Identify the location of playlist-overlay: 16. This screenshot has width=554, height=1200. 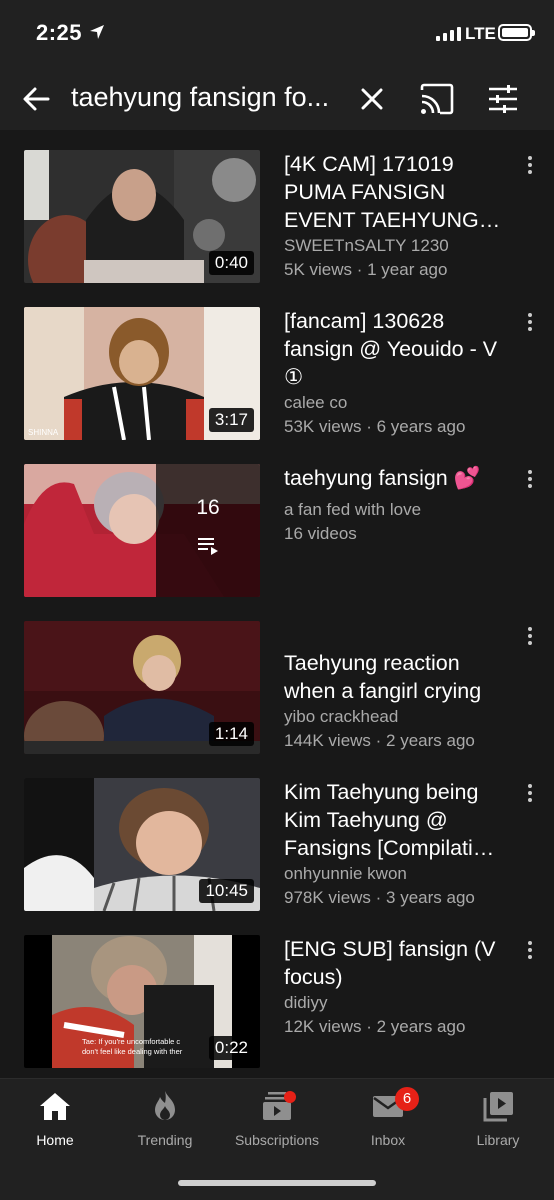
(208, 530).